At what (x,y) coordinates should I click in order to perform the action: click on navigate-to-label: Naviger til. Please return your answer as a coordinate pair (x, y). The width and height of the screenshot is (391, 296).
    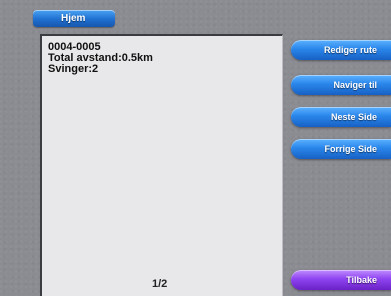
    Looking at the image, I should click on (355, 85).